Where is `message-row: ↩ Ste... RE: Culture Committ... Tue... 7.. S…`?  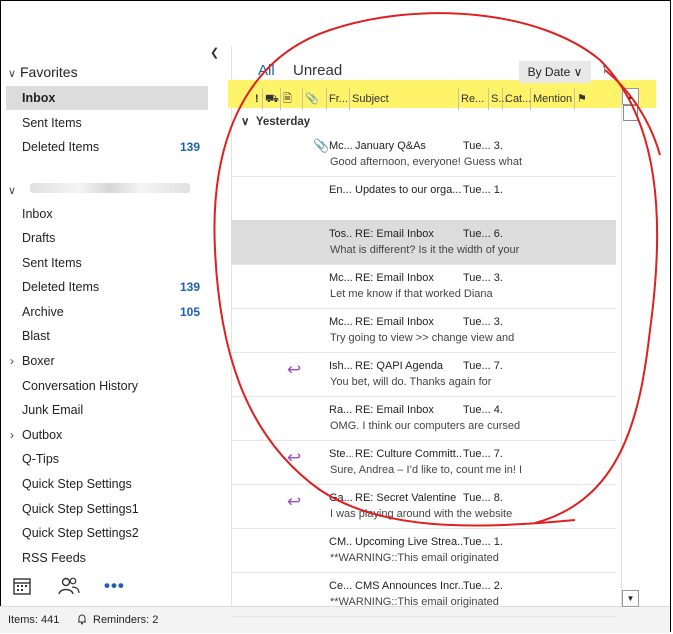
message-row: ↩ Ste... RE: Culture Committ... Tue... 7.. S… is located at coordinates (423, 462).